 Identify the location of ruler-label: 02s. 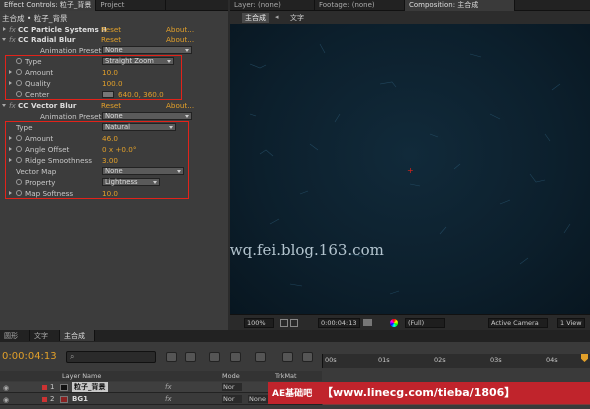
(440, 360).